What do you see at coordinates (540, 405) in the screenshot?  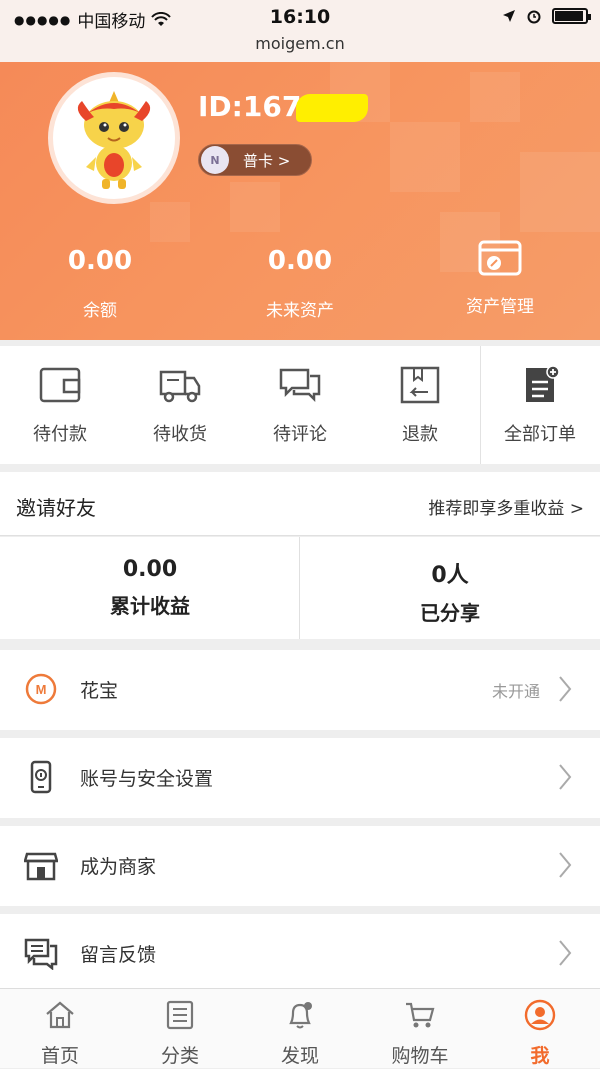 I see `order-all: 全部订单` at bounding box center [540, 405].